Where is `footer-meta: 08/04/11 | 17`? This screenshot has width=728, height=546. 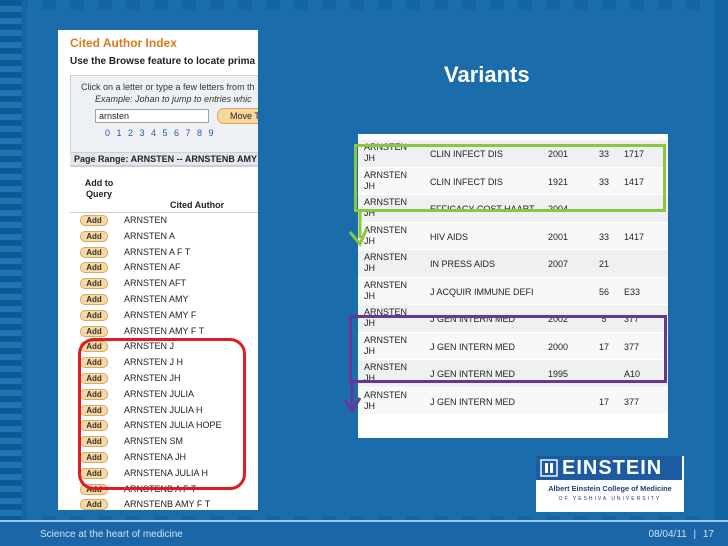
footer-meta: 08/04/11 | 17 is located at coordinates (681, 534).